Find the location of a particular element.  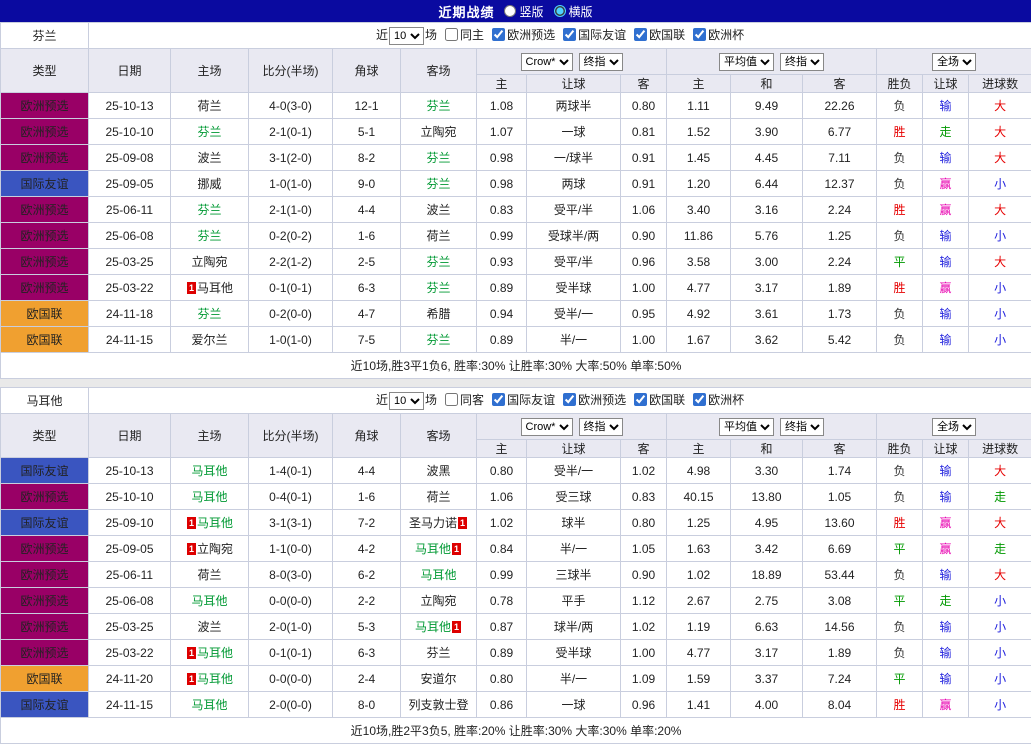

match-date: 25-03-22 is located at coordinates (130, 288).